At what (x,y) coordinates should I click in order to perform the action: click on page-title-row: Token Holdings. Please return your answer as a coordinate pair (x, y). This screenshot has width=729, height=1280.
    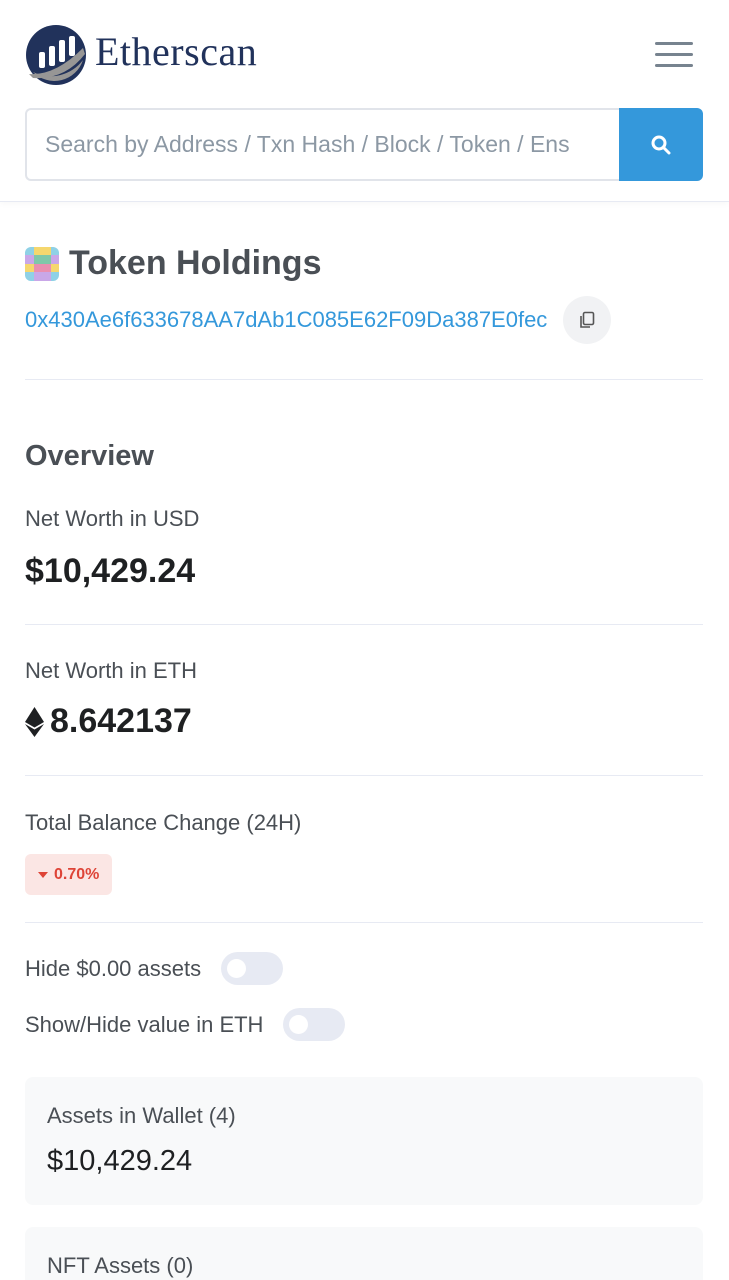
    Looking at the image, I should click on (173, 263).